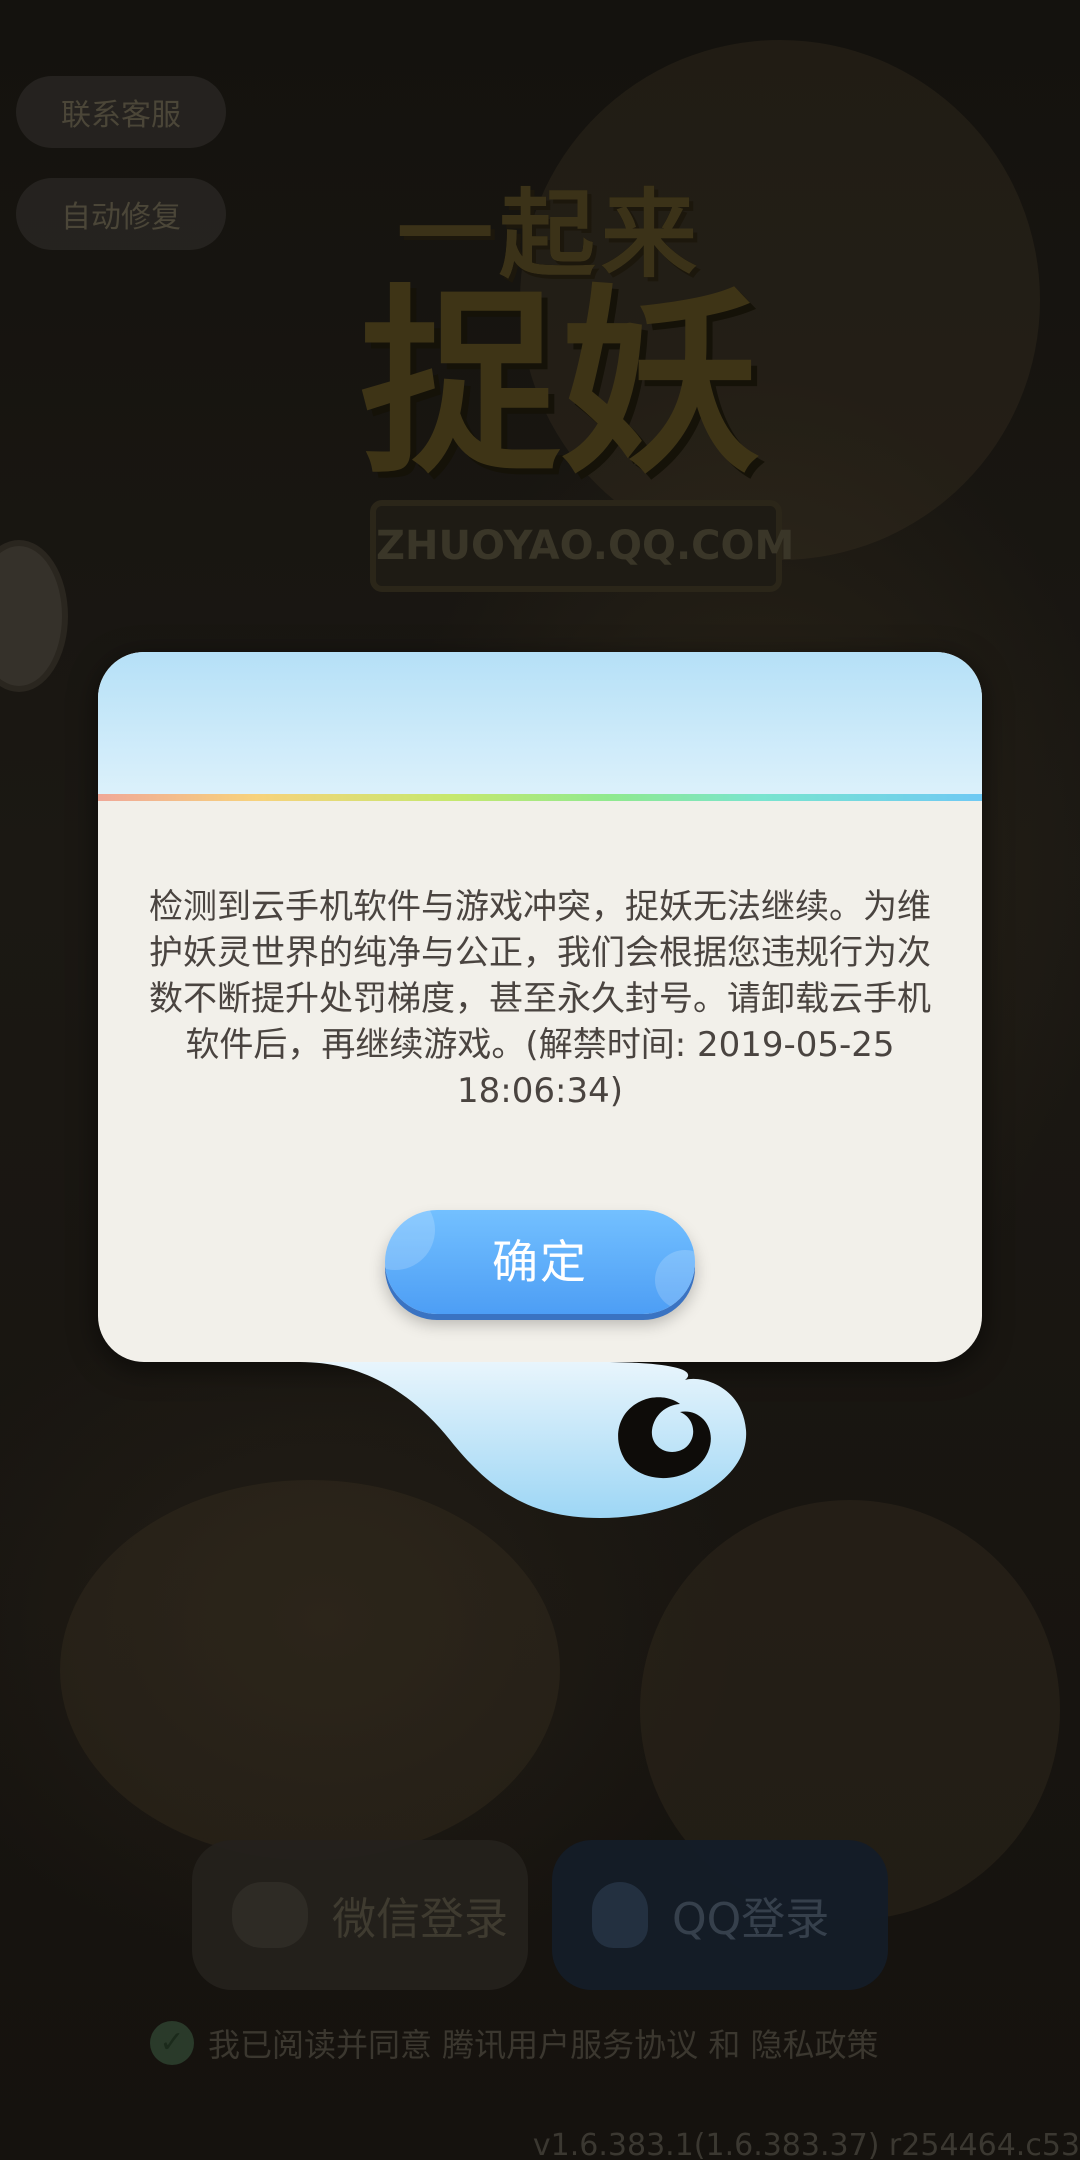  What do you see at coordinates (540, 797) in the screenshot?
I see `dialog-rainbow-divider` at bounding box center [540, 797].